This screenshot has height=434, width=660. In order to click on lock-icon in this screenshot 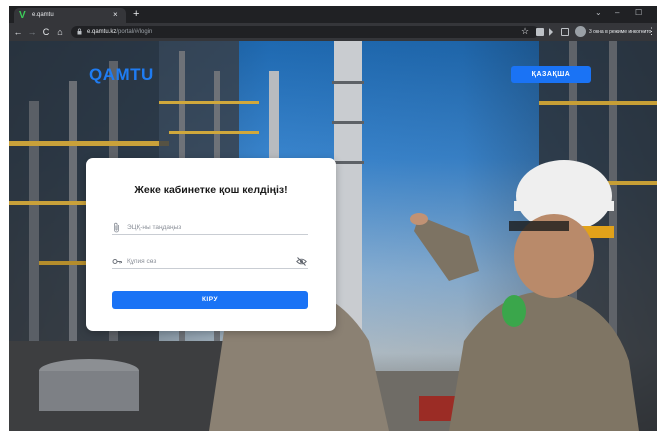, I will do `click(79, 31)`.